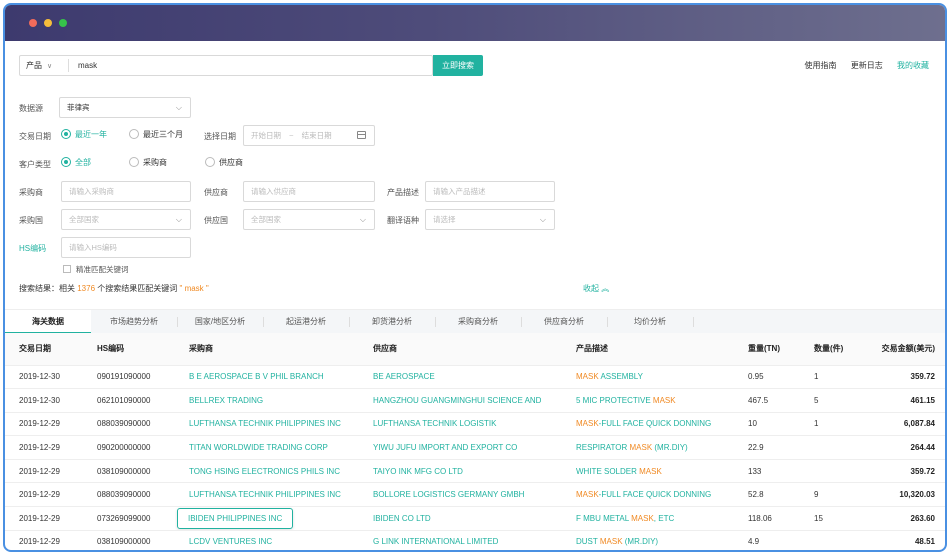 The width and height of the screenshot is (950, 555). I want to click on datasource-select: 菲律宾 ⌵, so click(125, 107).